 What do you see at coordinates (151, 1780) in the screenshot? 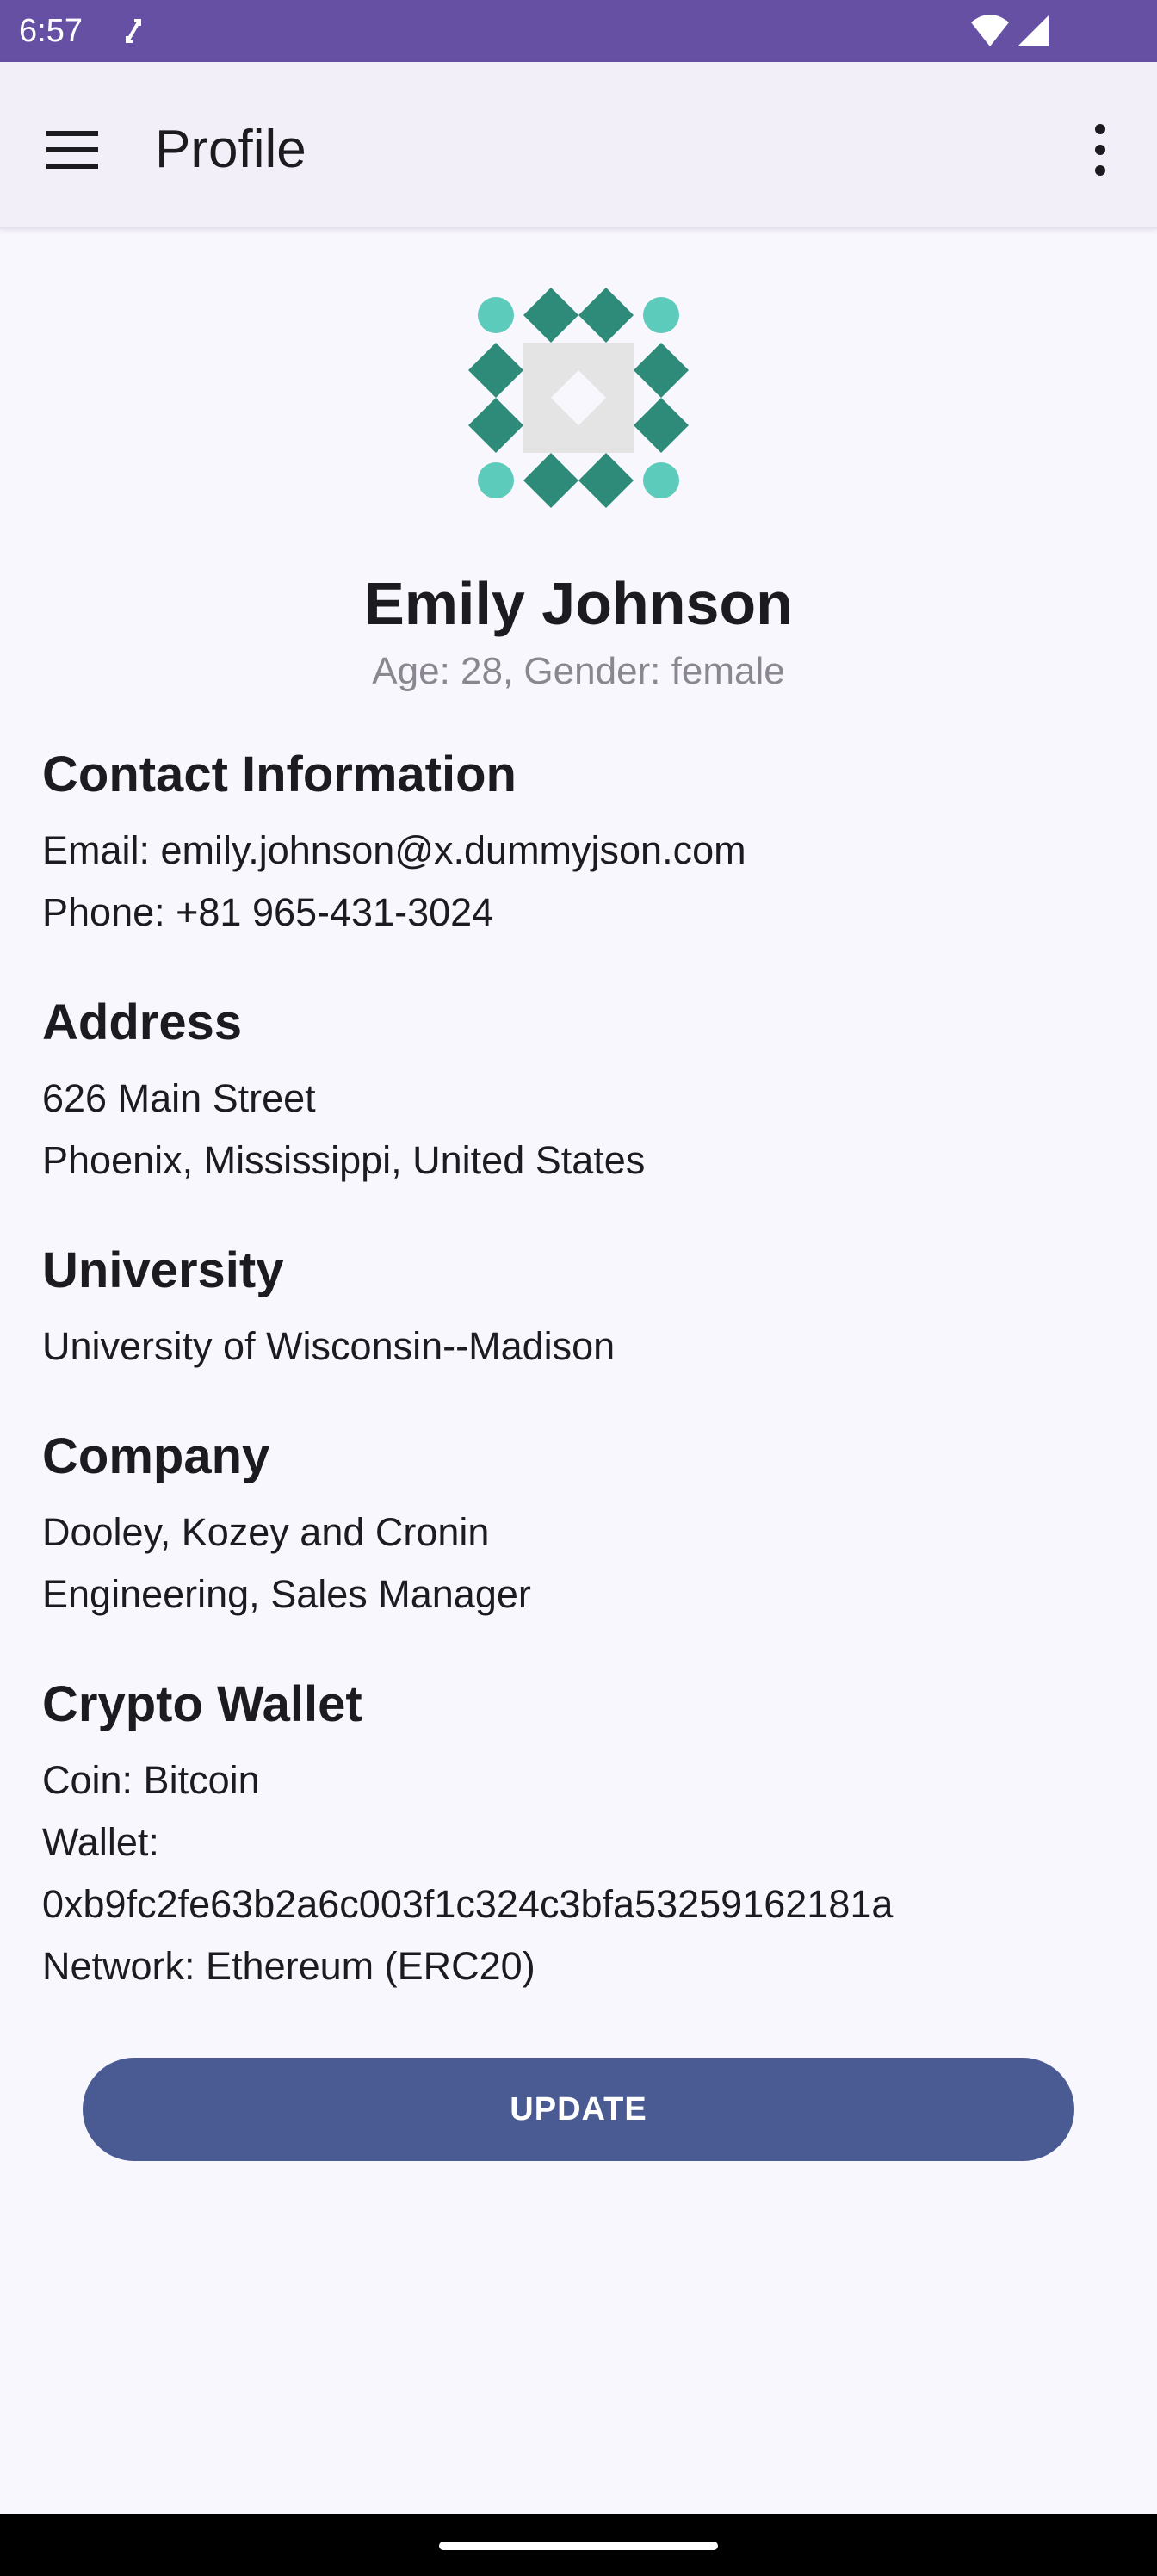
I see `crypto-coin: Coin: Bitcoin` at bounding box center [151, 1780].